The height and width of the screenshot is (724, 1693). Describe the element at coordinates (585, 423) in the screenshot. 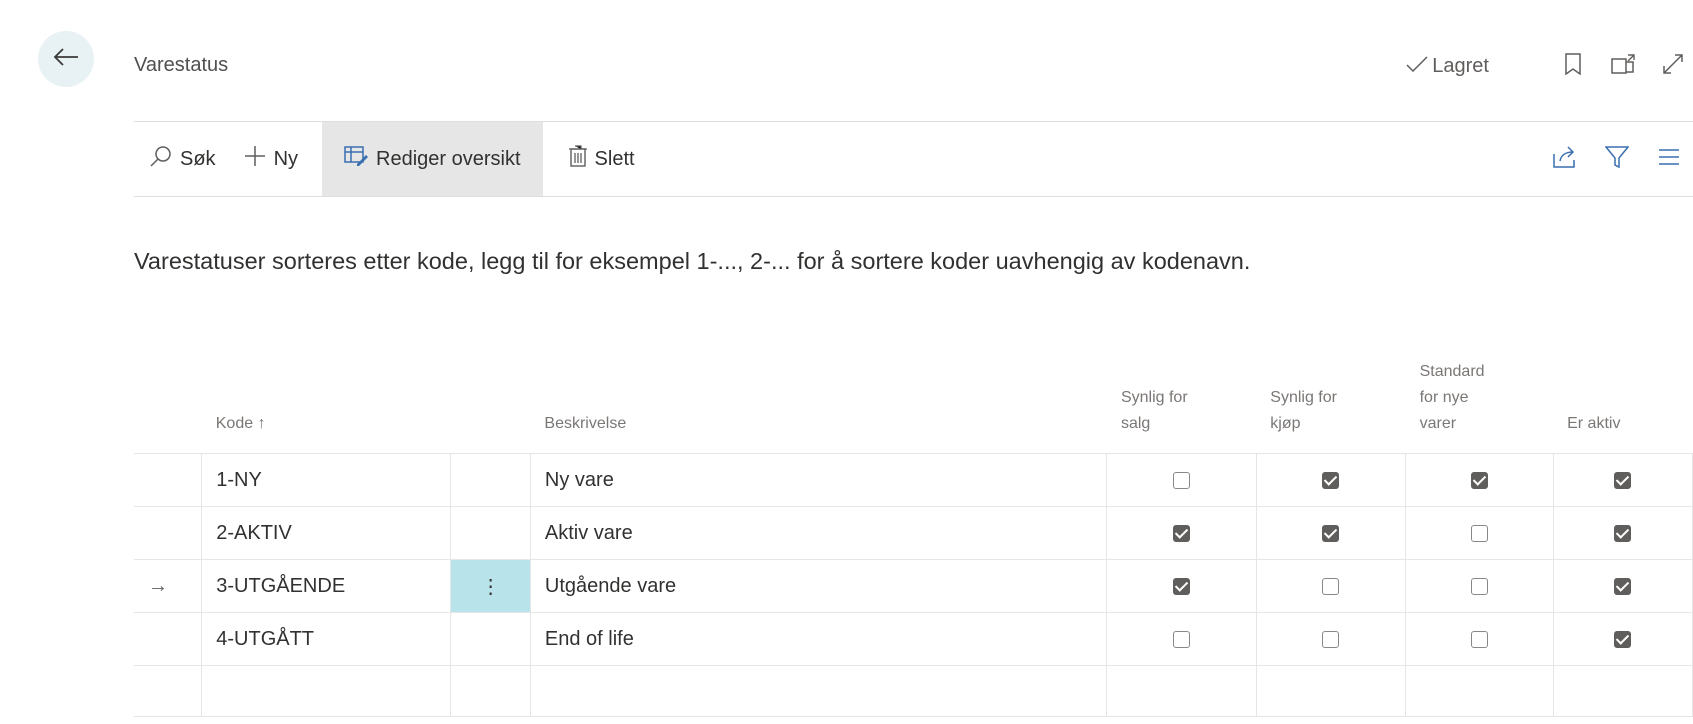

I see `description-header-label: Beskrivelse` at that location.